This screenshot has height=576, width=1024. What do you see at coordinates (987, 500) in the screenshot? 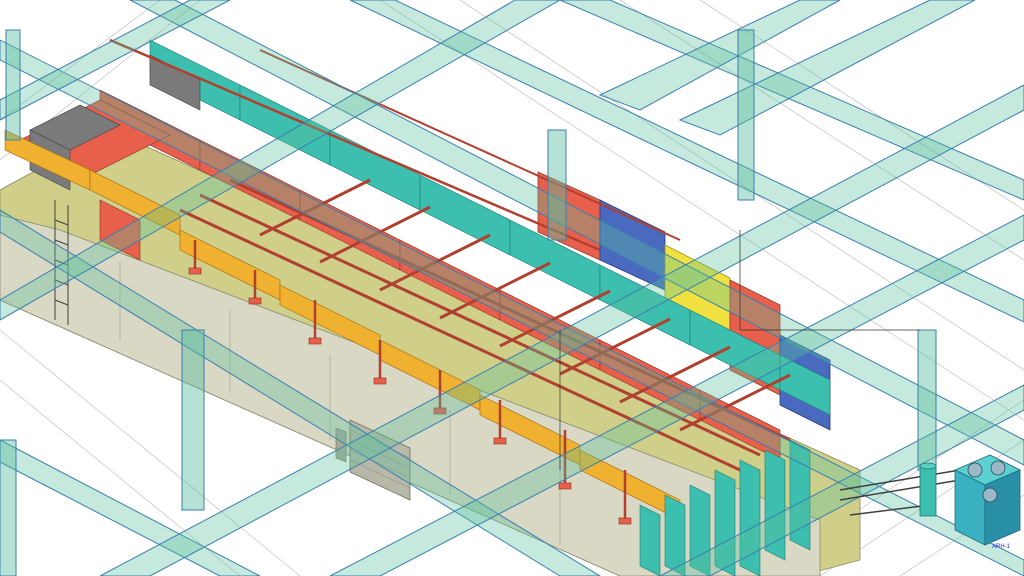
I see `rooftop-unit` at bounding box center [987, 500].